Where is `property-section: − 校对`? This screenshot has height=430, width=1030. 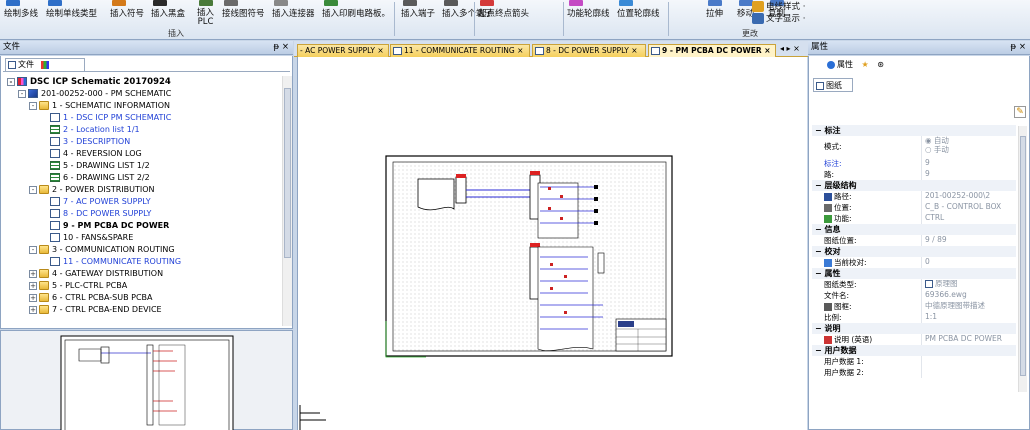 property-section: − 校对 is located at coordinates (914, 251).